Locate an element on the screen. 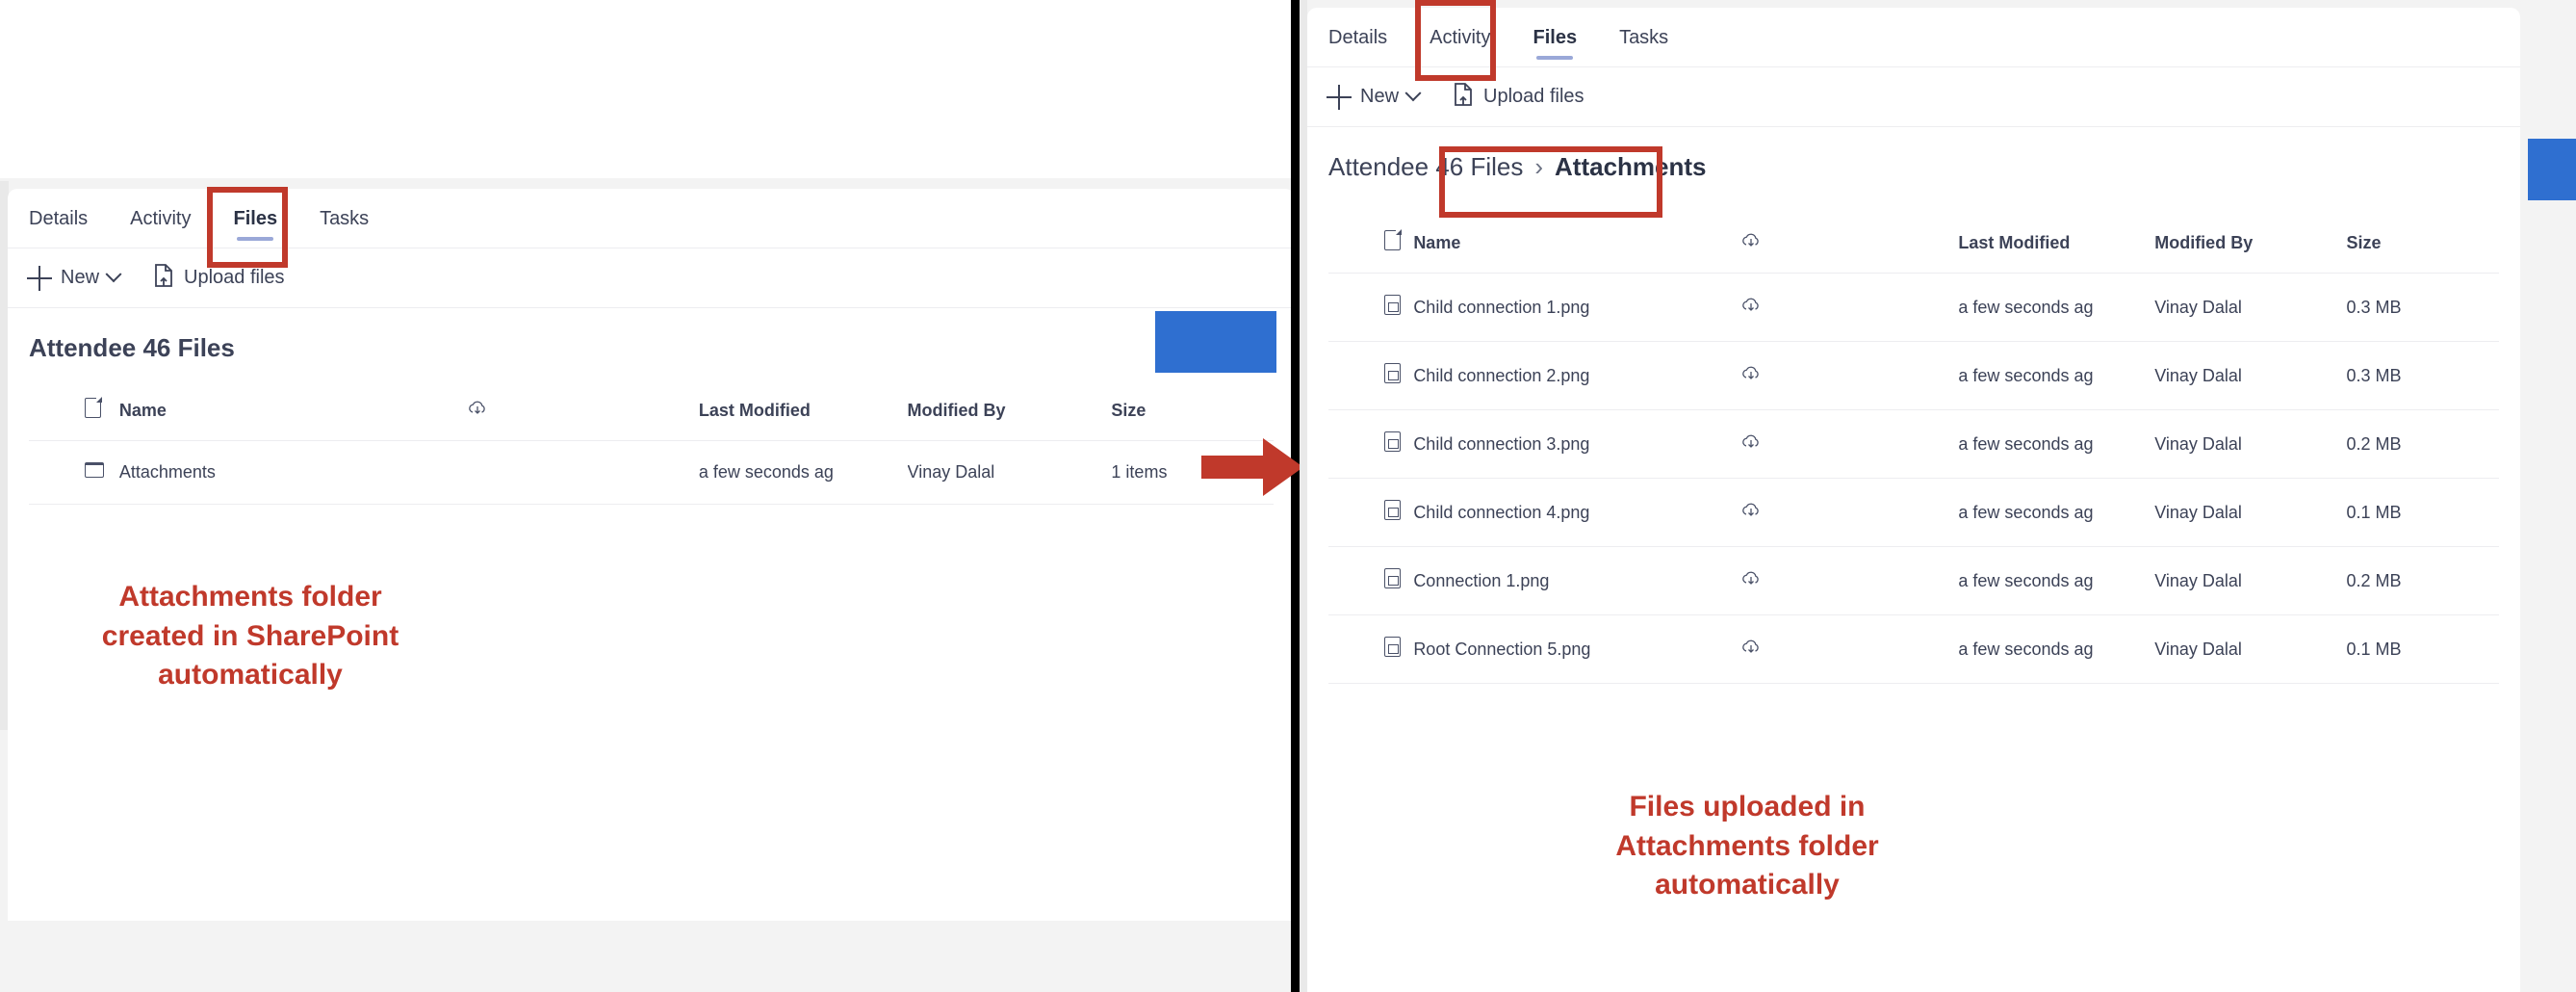  chevron-down-icon is located at coordinates (114, 273).